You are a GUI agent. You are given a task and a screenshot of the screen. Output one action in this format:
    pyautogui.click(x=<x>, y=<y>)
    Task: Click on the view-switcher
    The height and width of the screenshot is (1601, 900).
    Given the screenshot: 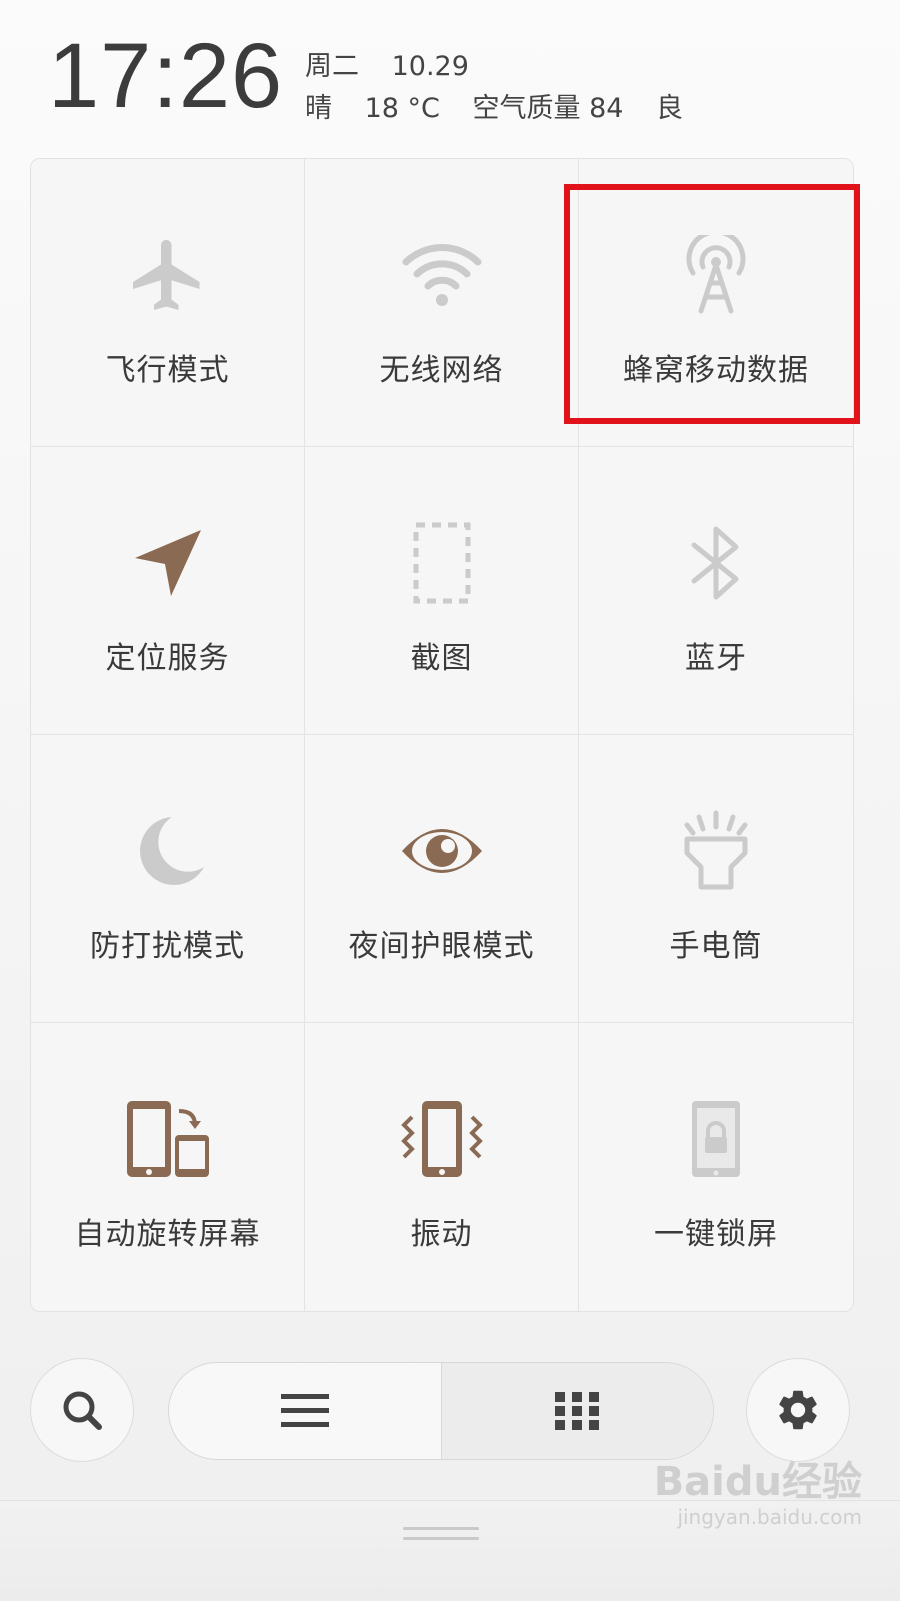 What is the action you would take?
    pyautogui.click(x=441, y=1411)
    